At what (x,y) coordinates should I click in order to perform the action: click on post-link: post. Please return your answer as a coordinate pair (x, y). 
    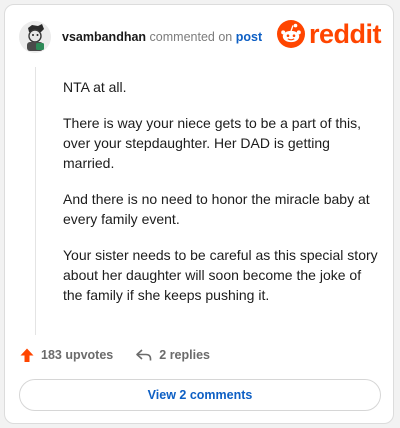
    Looking at the image, I should click on (249, 37).